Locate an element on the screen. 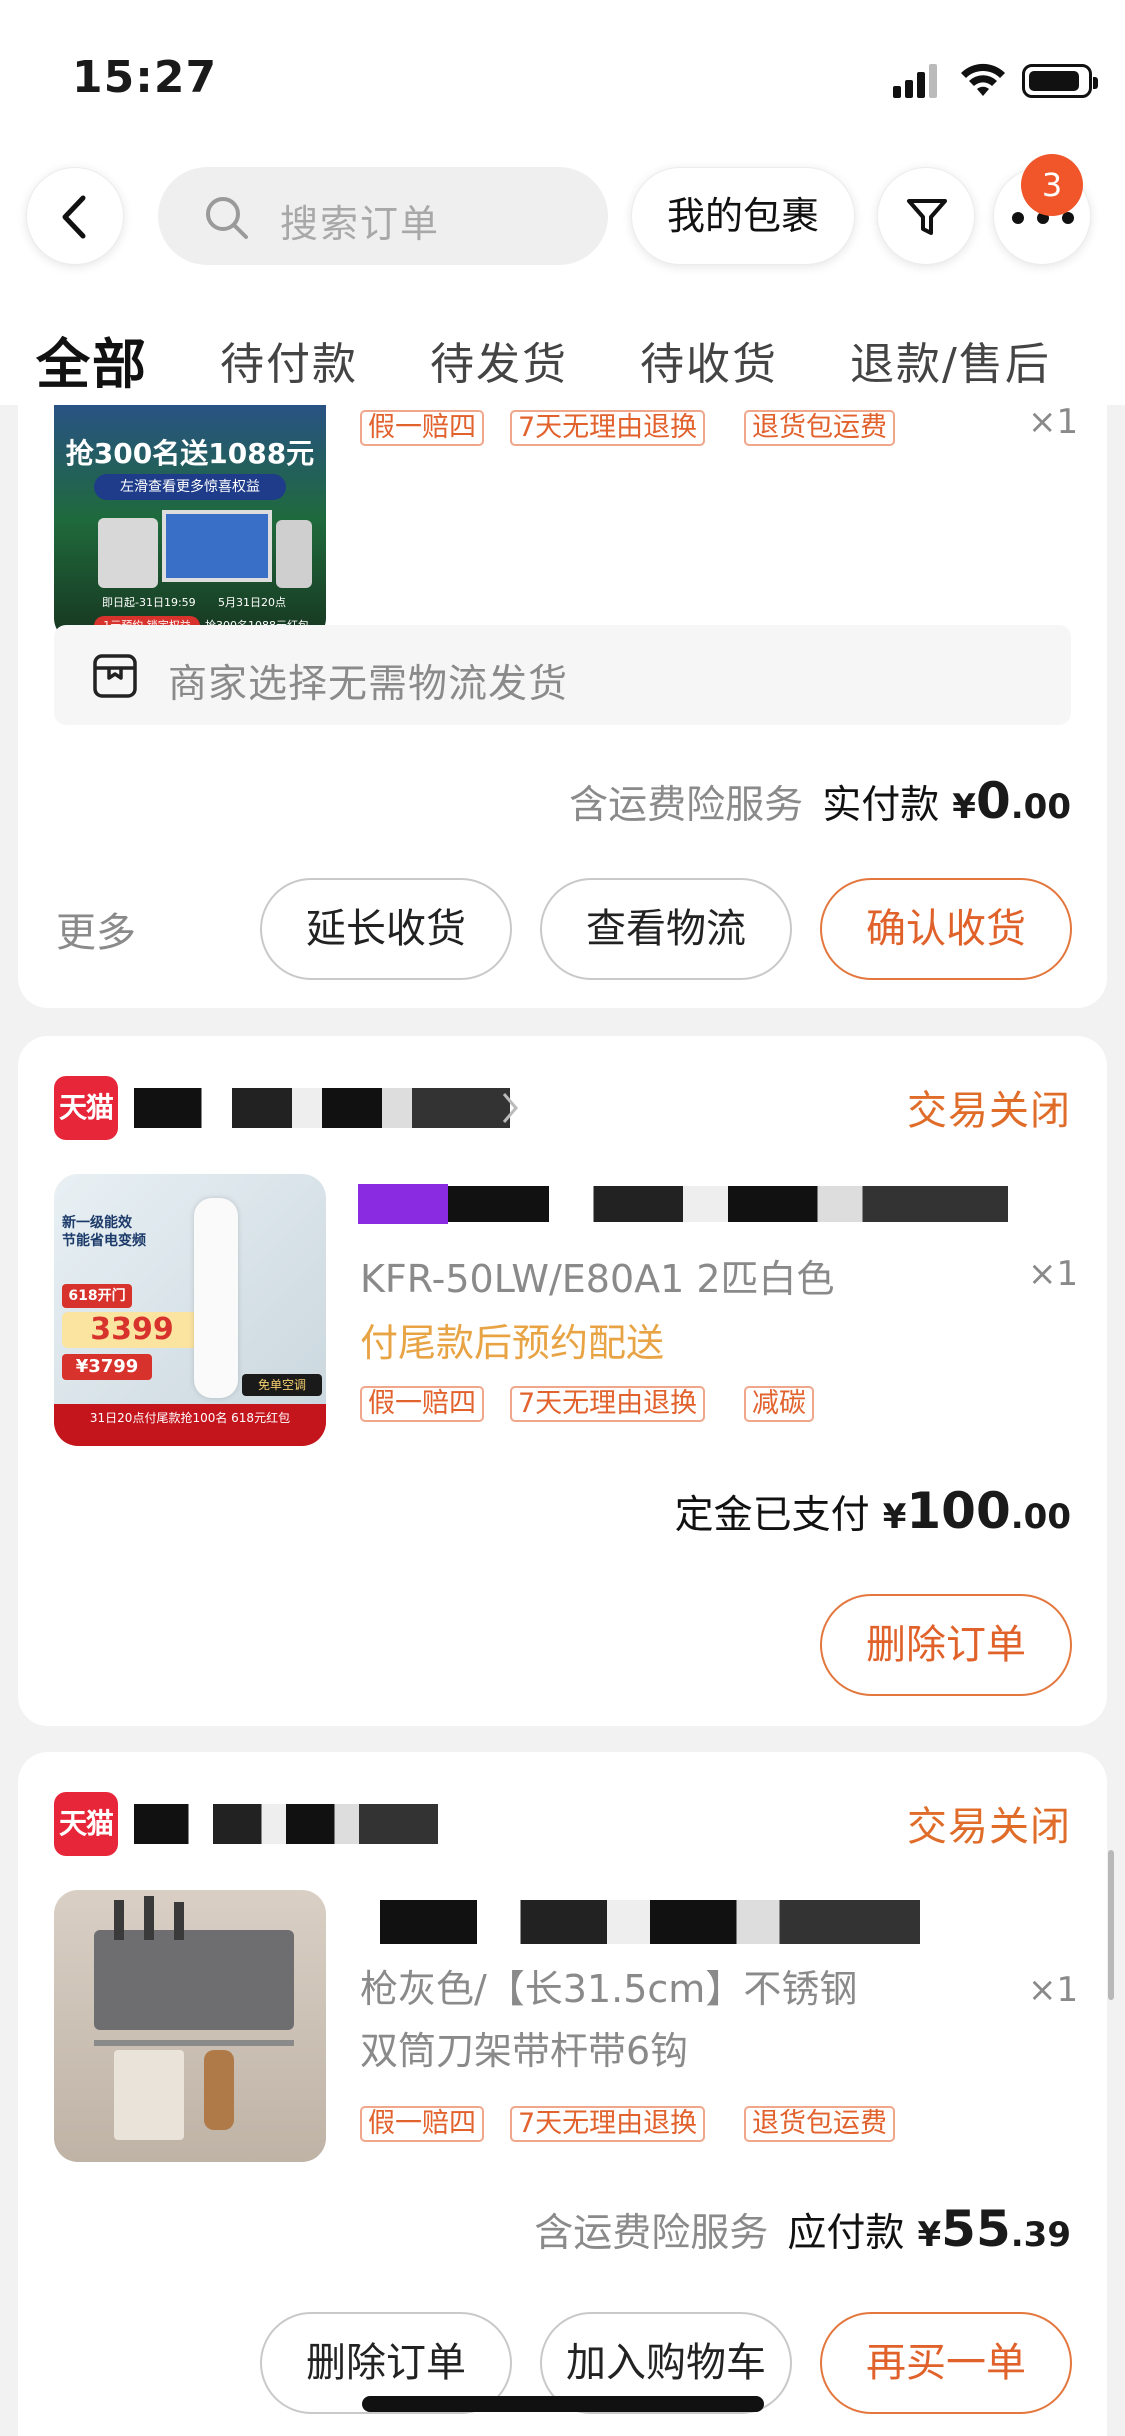  back-button is located at coordinates (75, 216).